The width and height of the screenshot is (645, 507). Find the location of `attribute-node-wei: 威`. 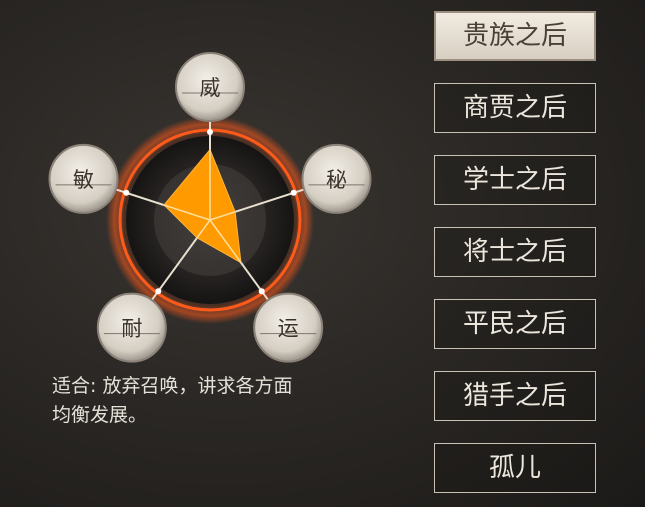

attribute-node-wei: 威 is located at coordinates (210, 87).